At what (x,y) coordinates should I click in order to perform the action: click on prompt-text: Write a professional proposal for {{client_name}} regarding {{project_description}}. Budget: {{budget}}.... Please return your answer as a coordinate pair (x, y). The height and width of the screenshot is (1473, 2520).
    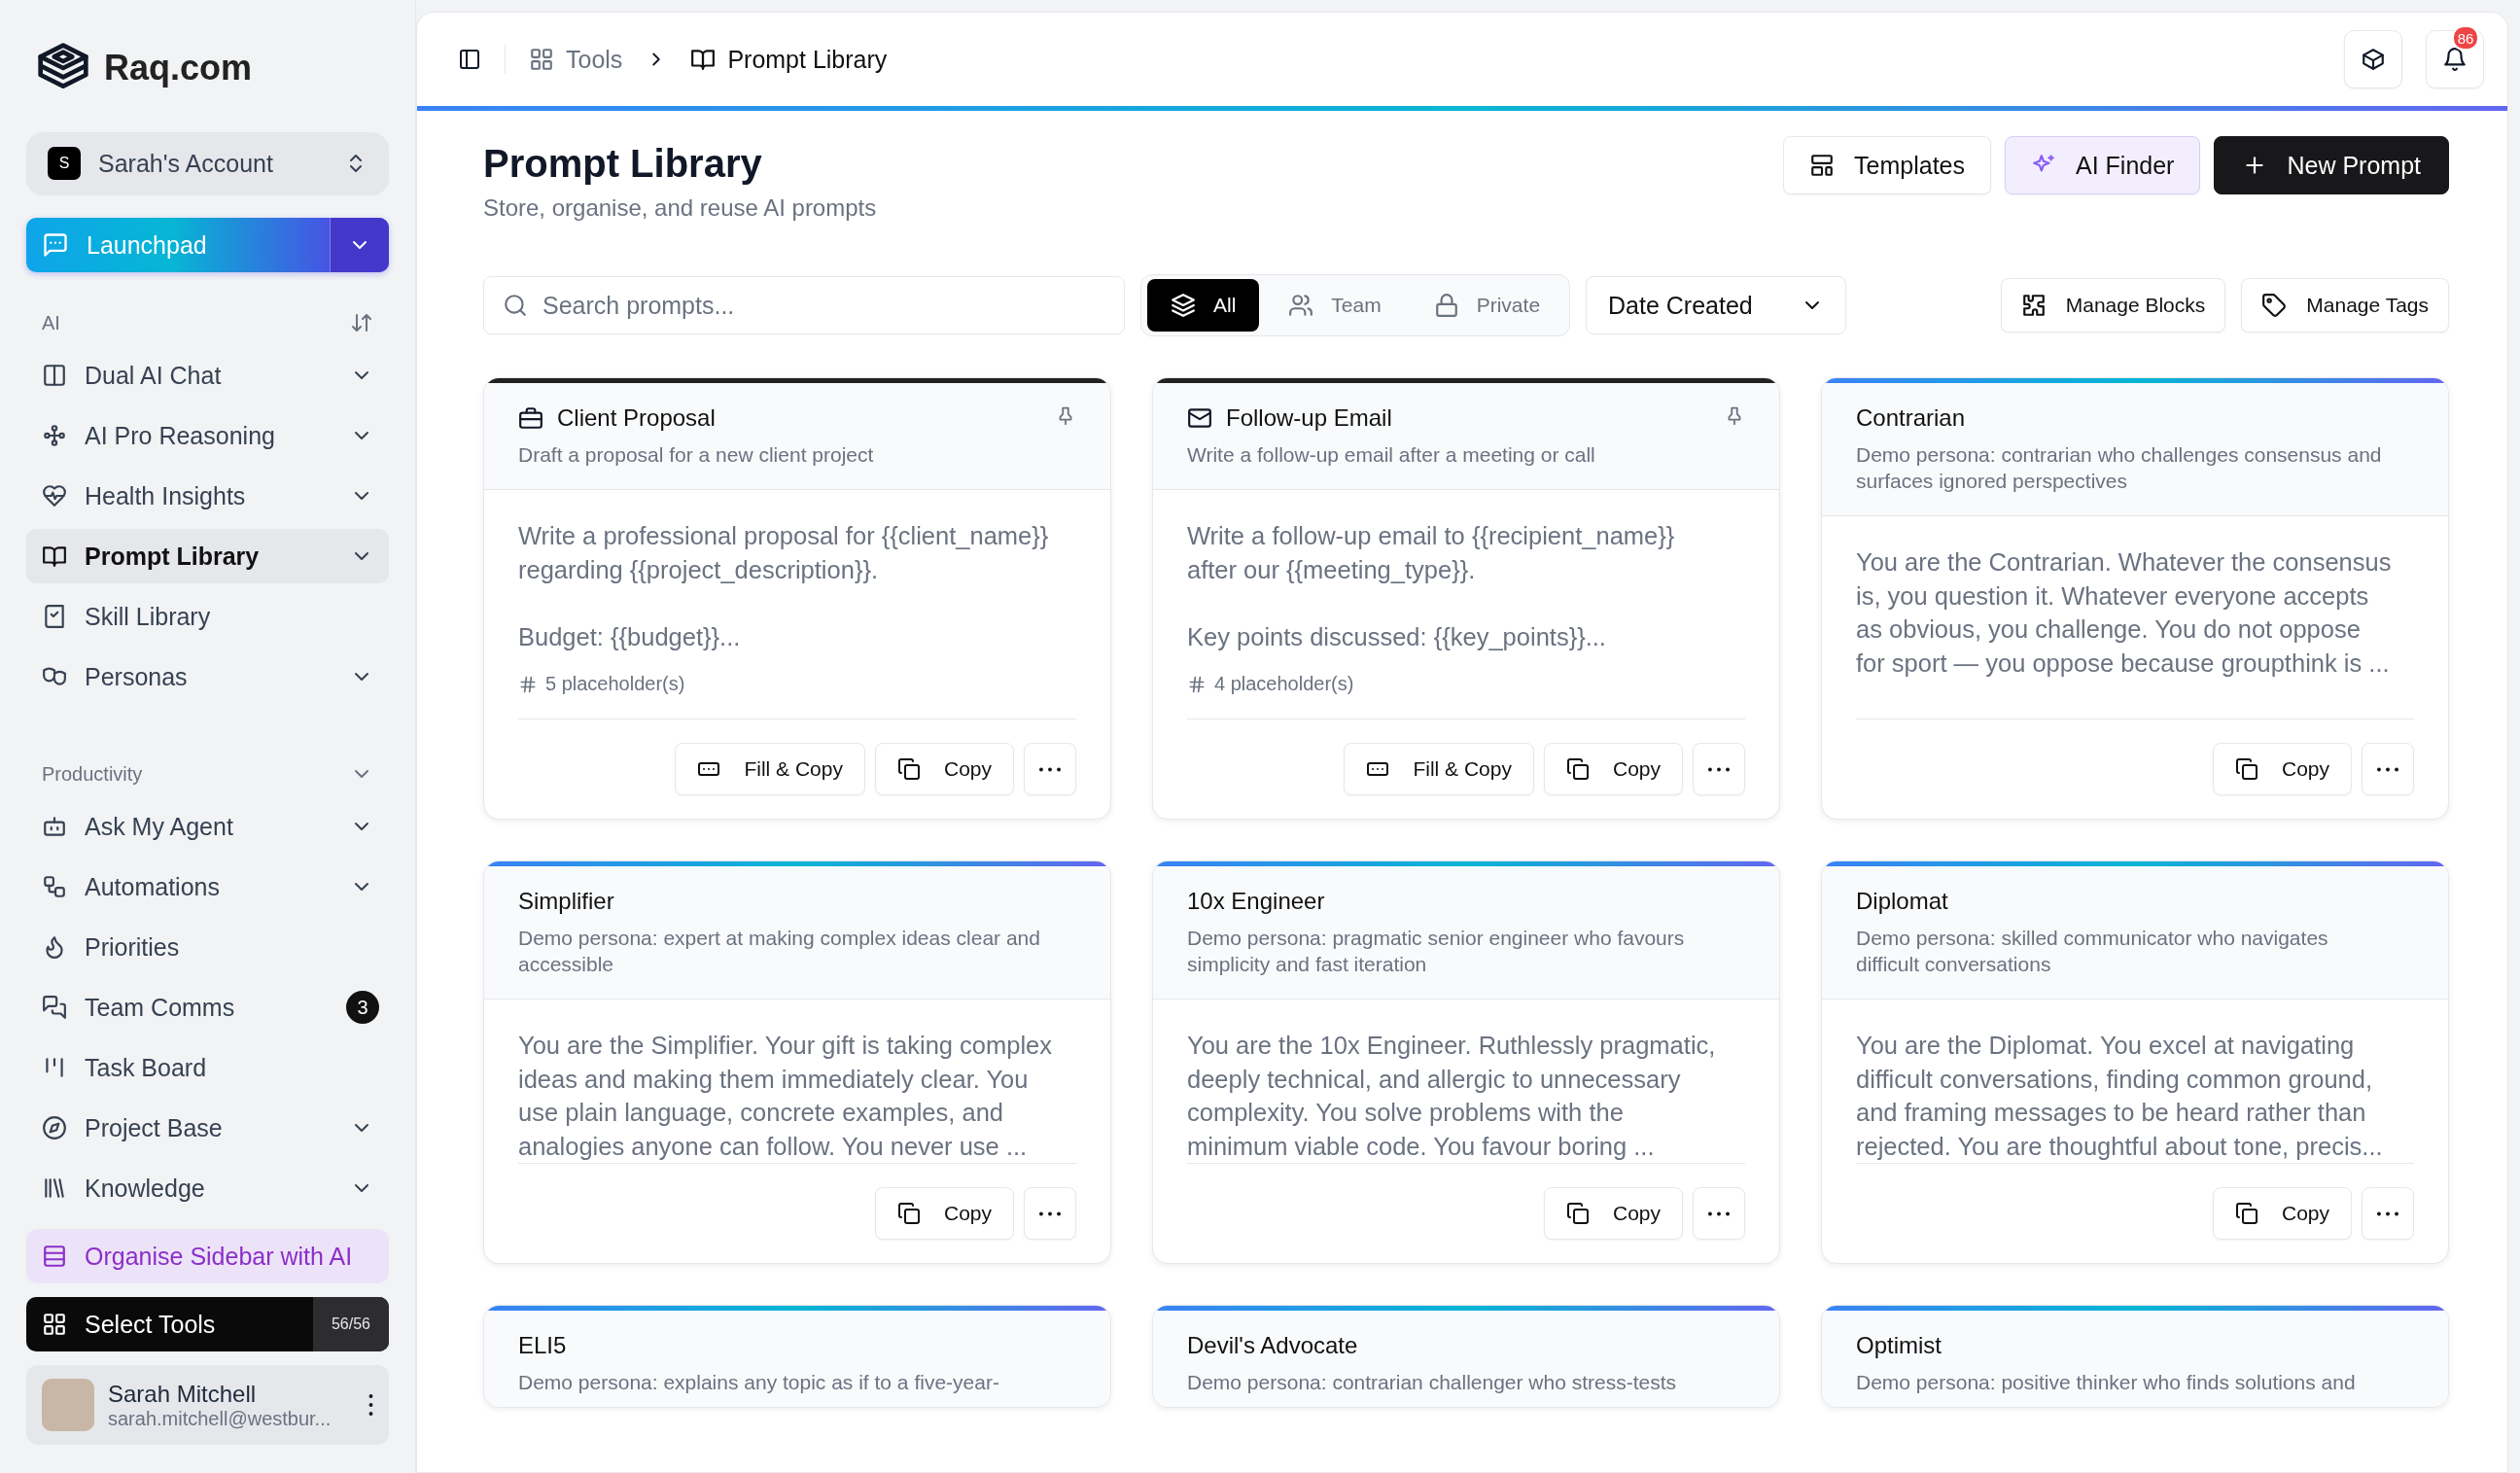
    Looking at the image, I should click on (784, 586).